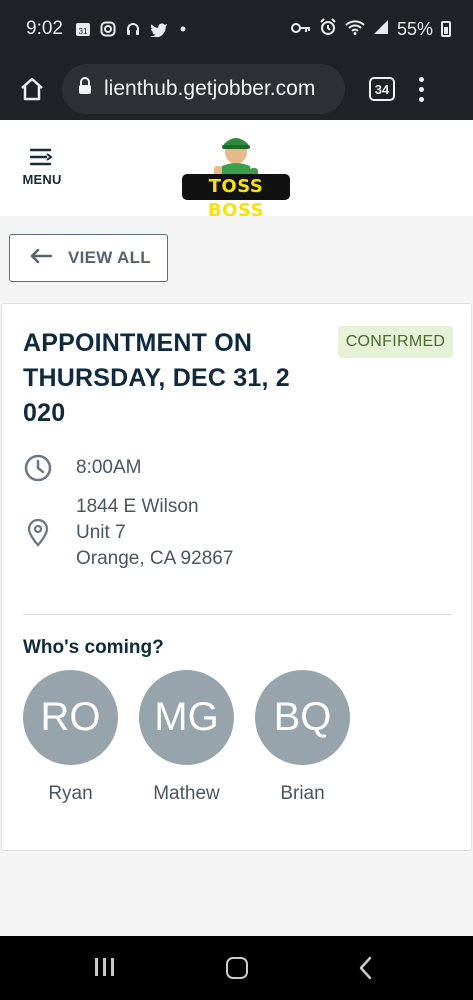 This screenshot has width=473, height=1000. What do you see at coordinates (38, 535) in the screenshot?
I see `location-pin-icon` at bounding box center [38, 535].